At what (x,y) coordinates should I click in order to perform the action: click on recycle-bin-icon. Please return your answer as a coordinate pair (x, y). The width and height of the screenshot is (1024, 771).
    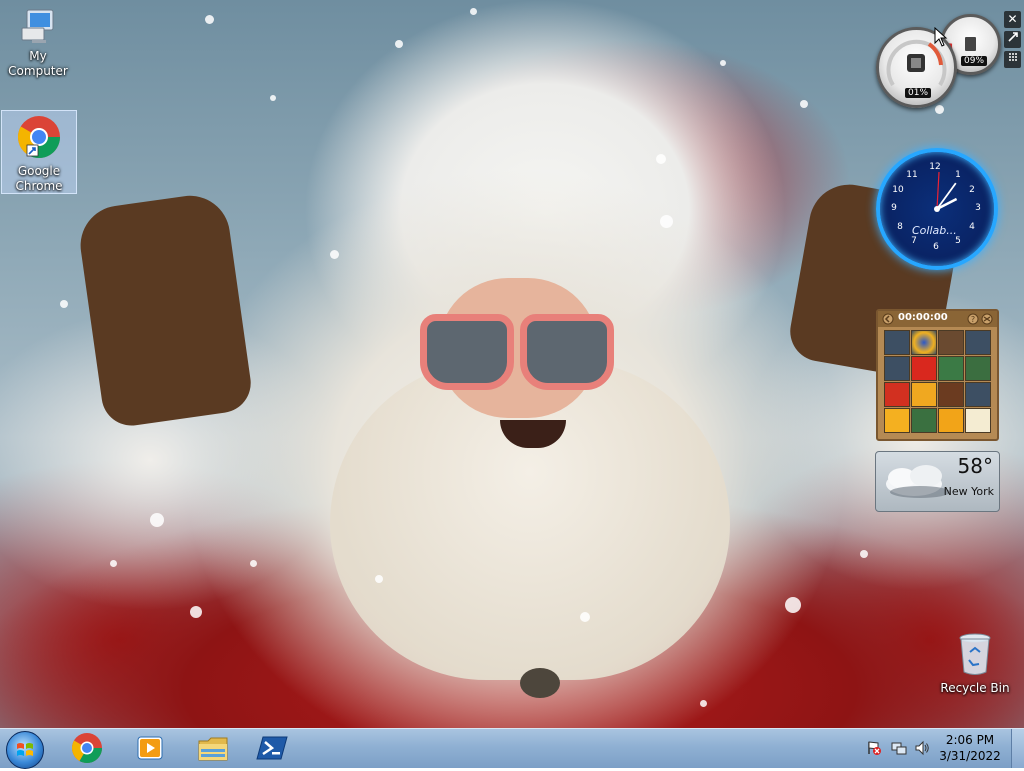
    Looking at the image, I should click on (975, 654).